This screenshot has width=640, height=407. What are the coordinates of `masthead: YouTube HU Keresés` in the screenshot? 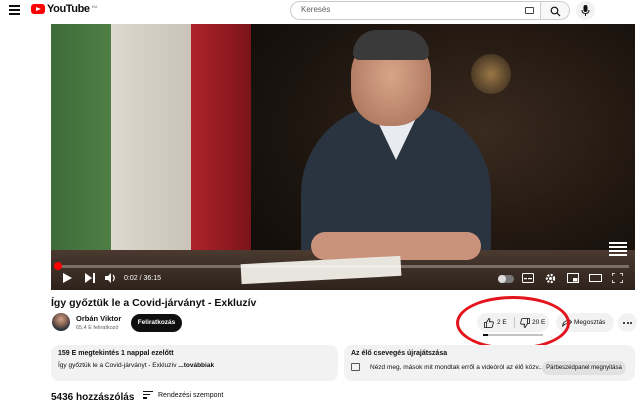 It's located at (320, 11).